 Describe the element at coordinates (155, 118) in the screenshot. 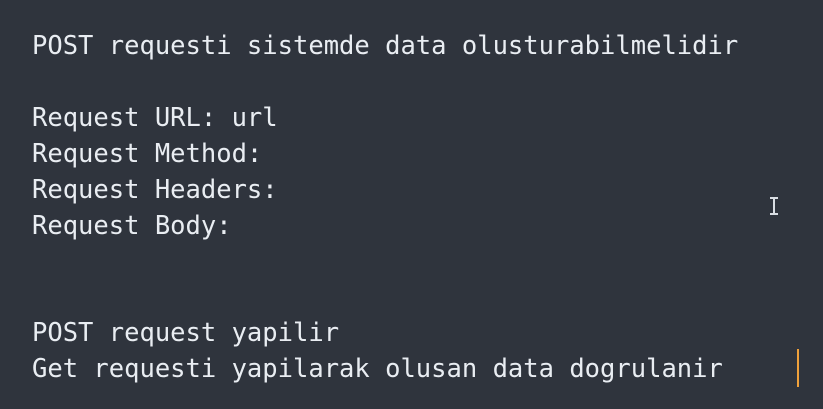

I see `editor-line-2: Request URL: url` at that location.